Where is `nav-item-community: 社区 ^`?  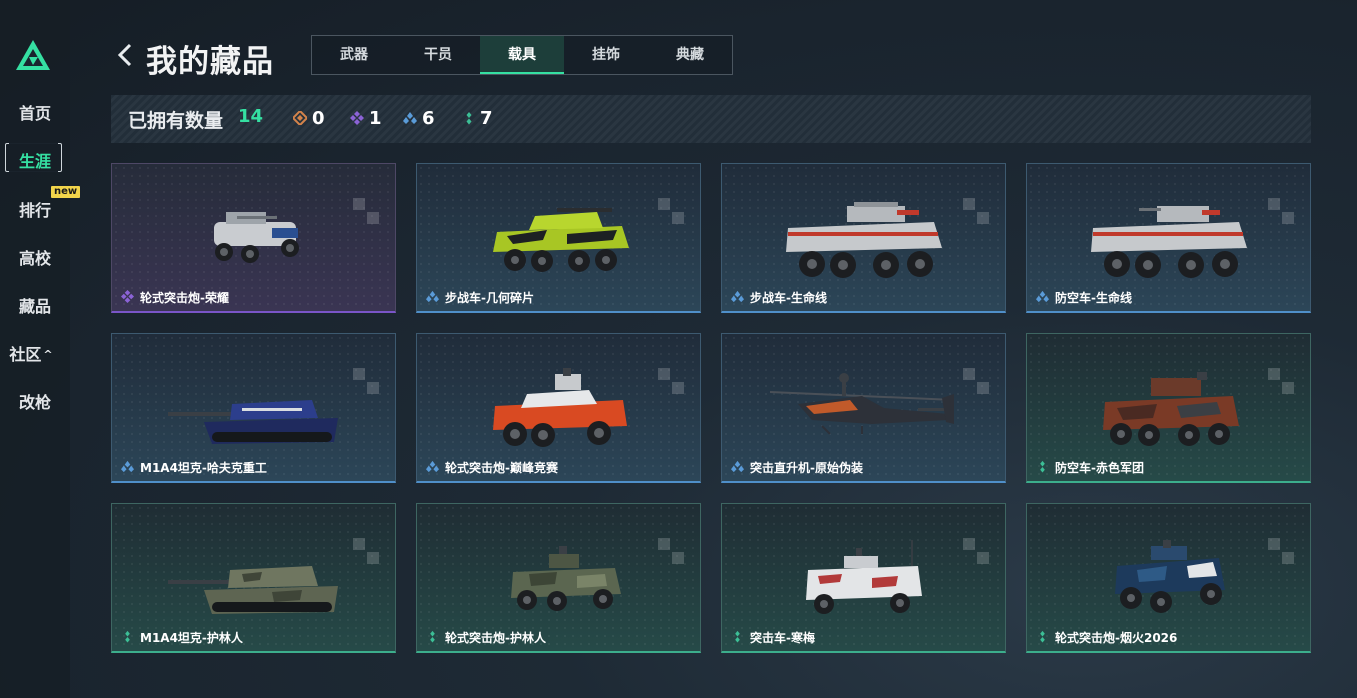
nav-item-community: 社区 ^ is located at coordinates (33, 353).